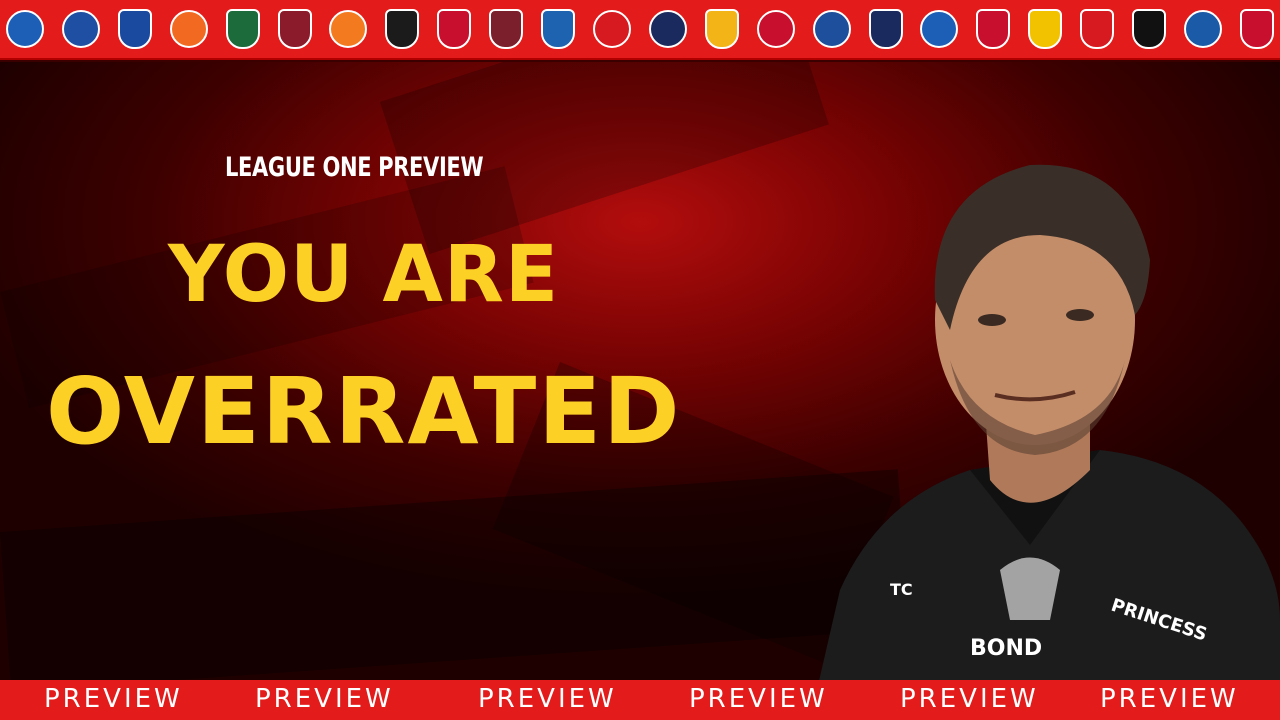  What do you see at coordinates (558, 29) in the screenshot?
I see `huddersfield-crest` at bounding box center [558, 29].